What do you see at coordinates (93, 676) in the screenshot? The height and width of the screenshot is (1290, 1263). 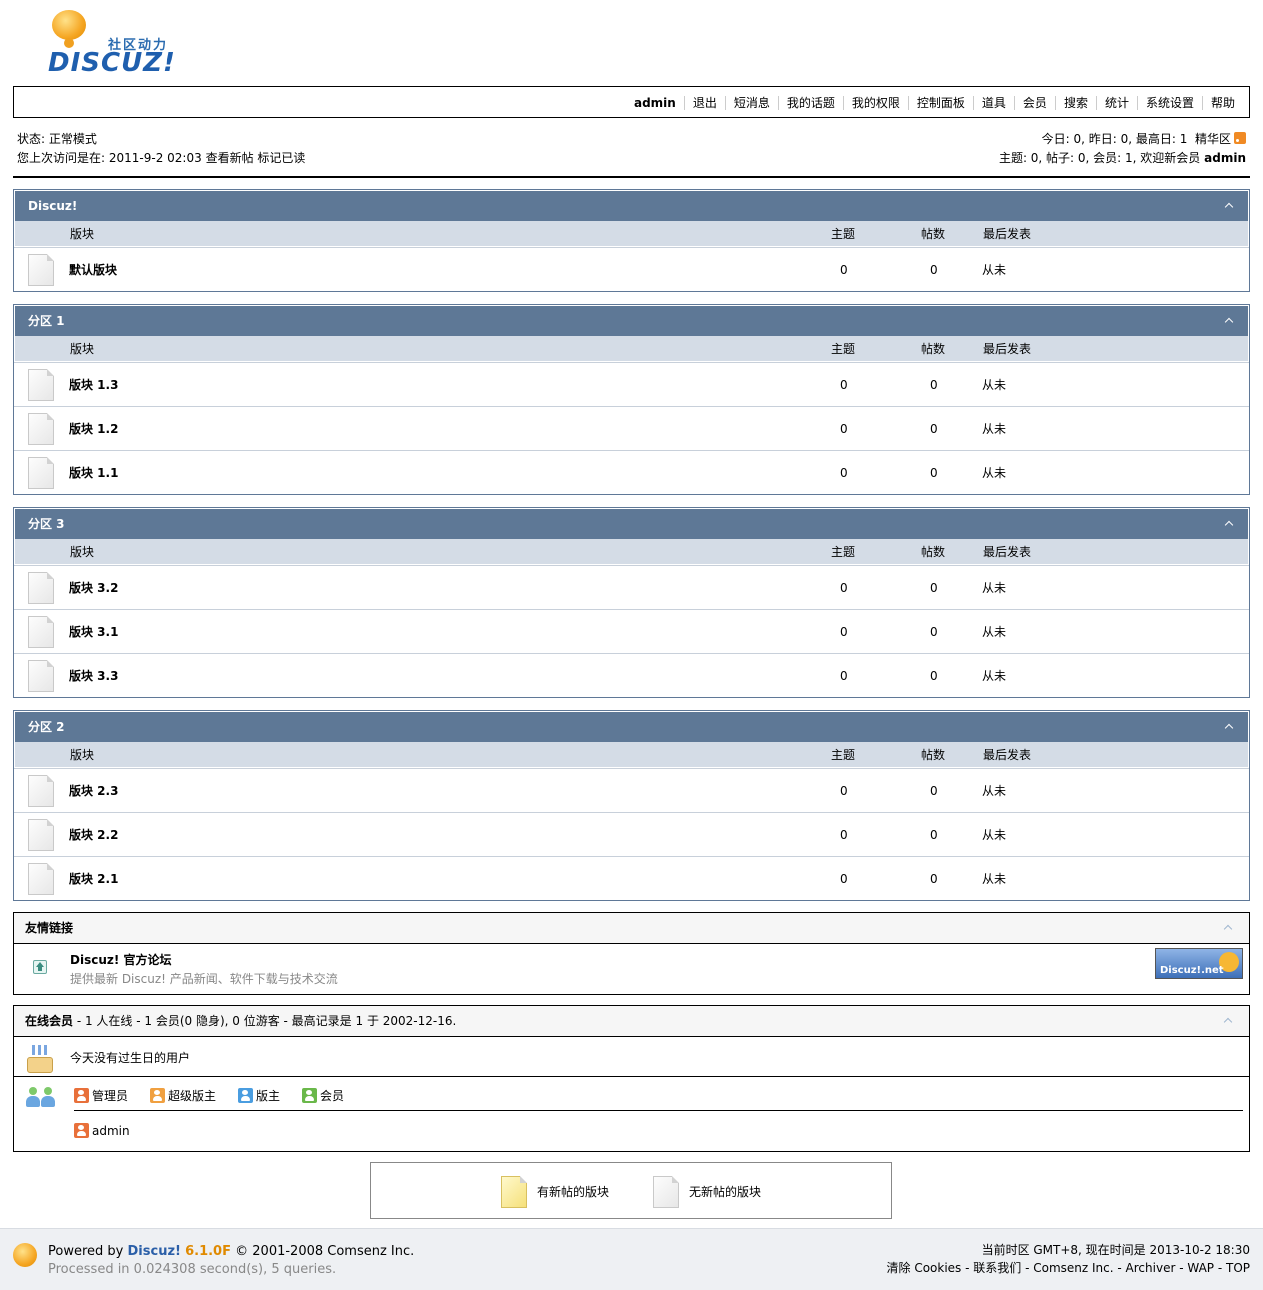 I see `forum-name-link: 版块 3.3` at bounding box center [93, 676].